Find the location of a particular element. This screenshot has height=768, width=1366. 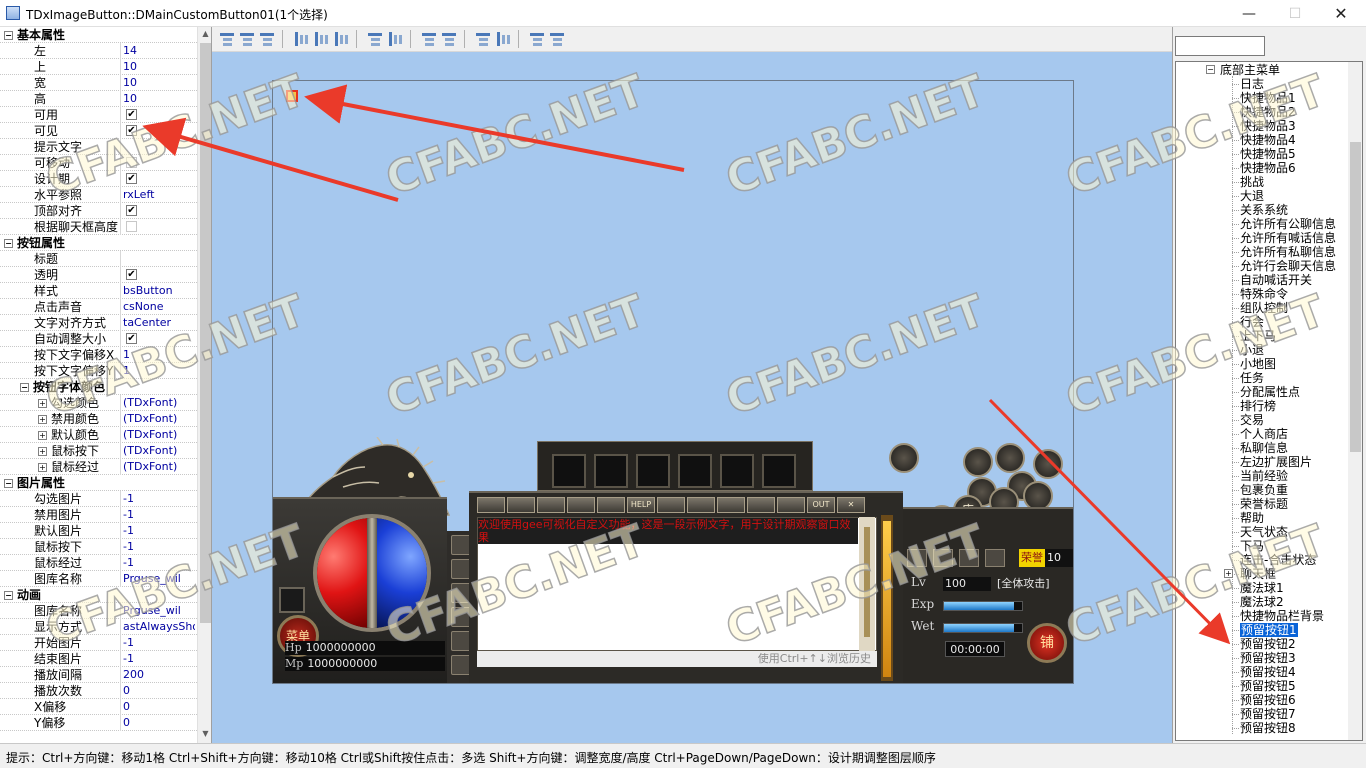

property-row: 可见 ✔ is located at coordinates (98, 131).